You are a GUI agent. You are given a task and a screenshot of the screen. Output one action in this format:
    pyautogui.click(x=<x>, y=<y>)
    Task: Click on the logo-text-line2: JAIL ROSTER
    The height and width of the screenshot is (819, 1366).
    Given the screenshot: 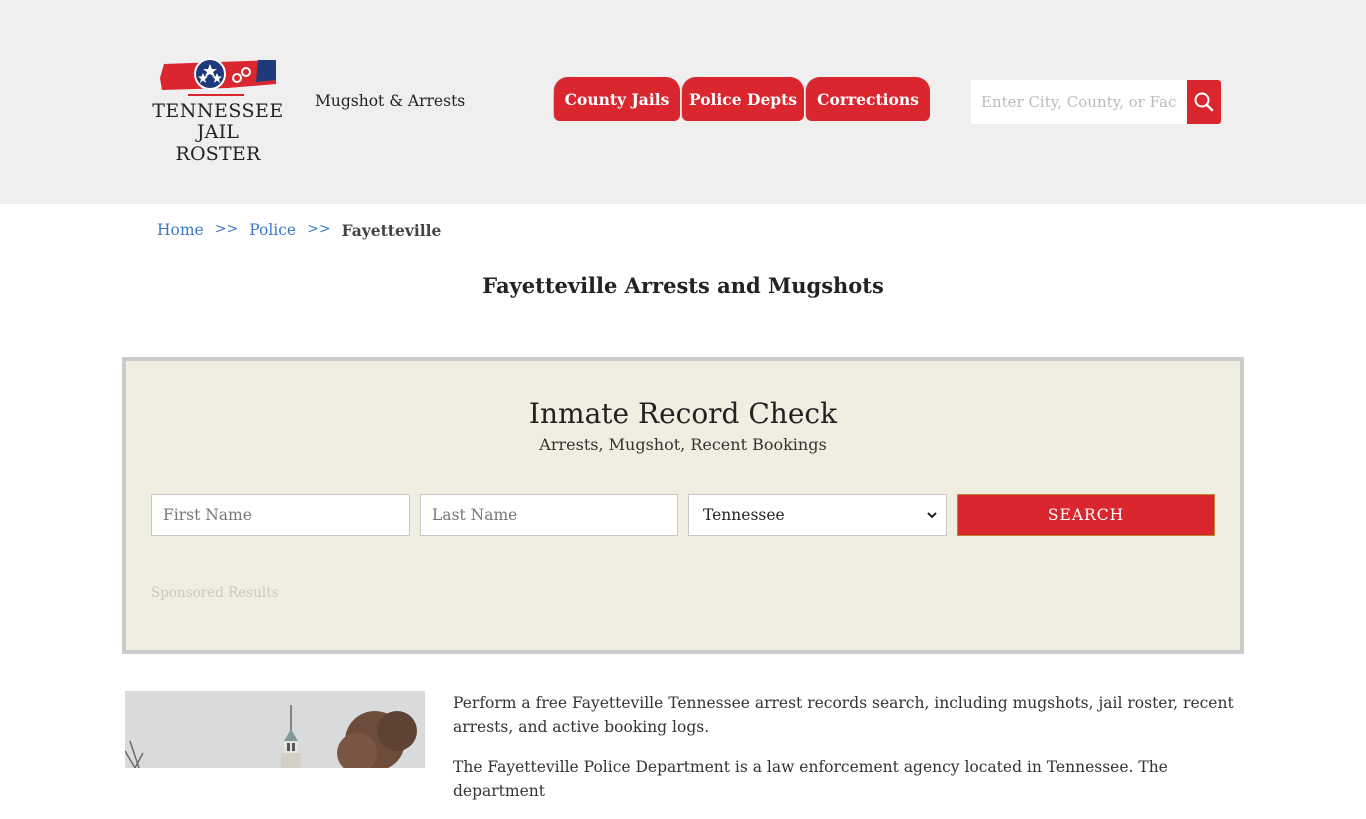 What is the action you would take?
    pyautogui.click(x=218, y=143)
    